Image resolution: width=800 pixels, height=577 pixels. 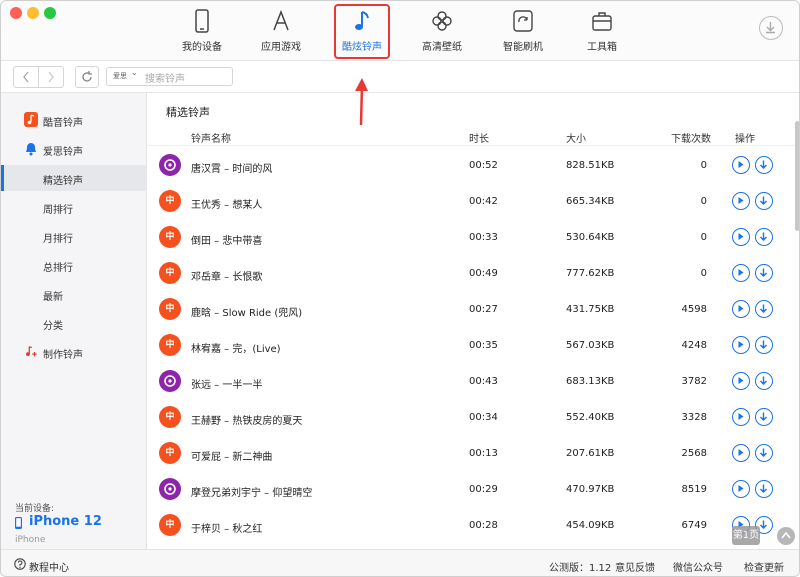 What do you see at coordinates (211, 137) in the screenshot?
I see `column-name-header: 铃声名称` at bounding box center [211, 137].